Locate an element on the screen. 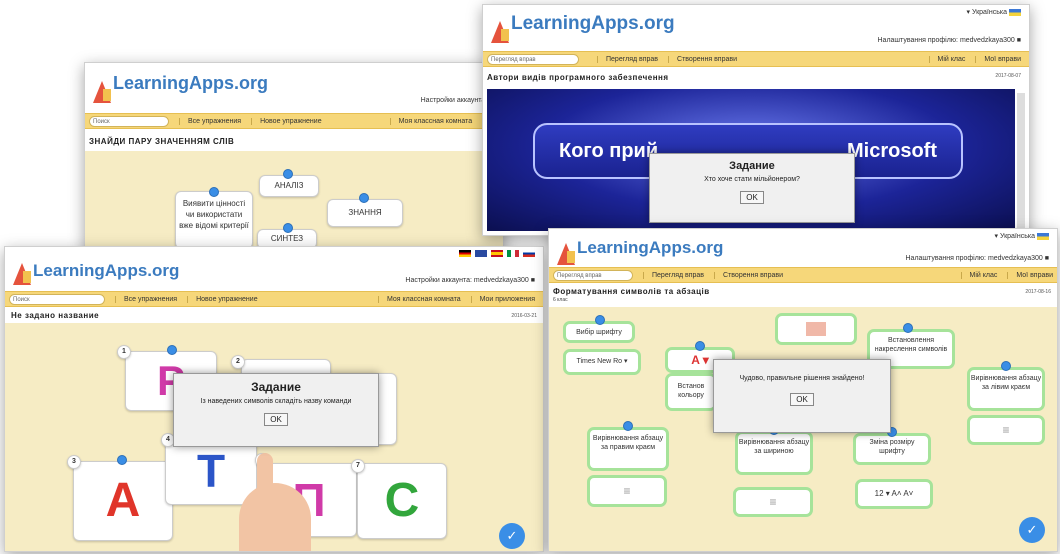 This screenshot has width=1060, height=554. banner-text-right: Microsoft is located at coordinates (892, 150).